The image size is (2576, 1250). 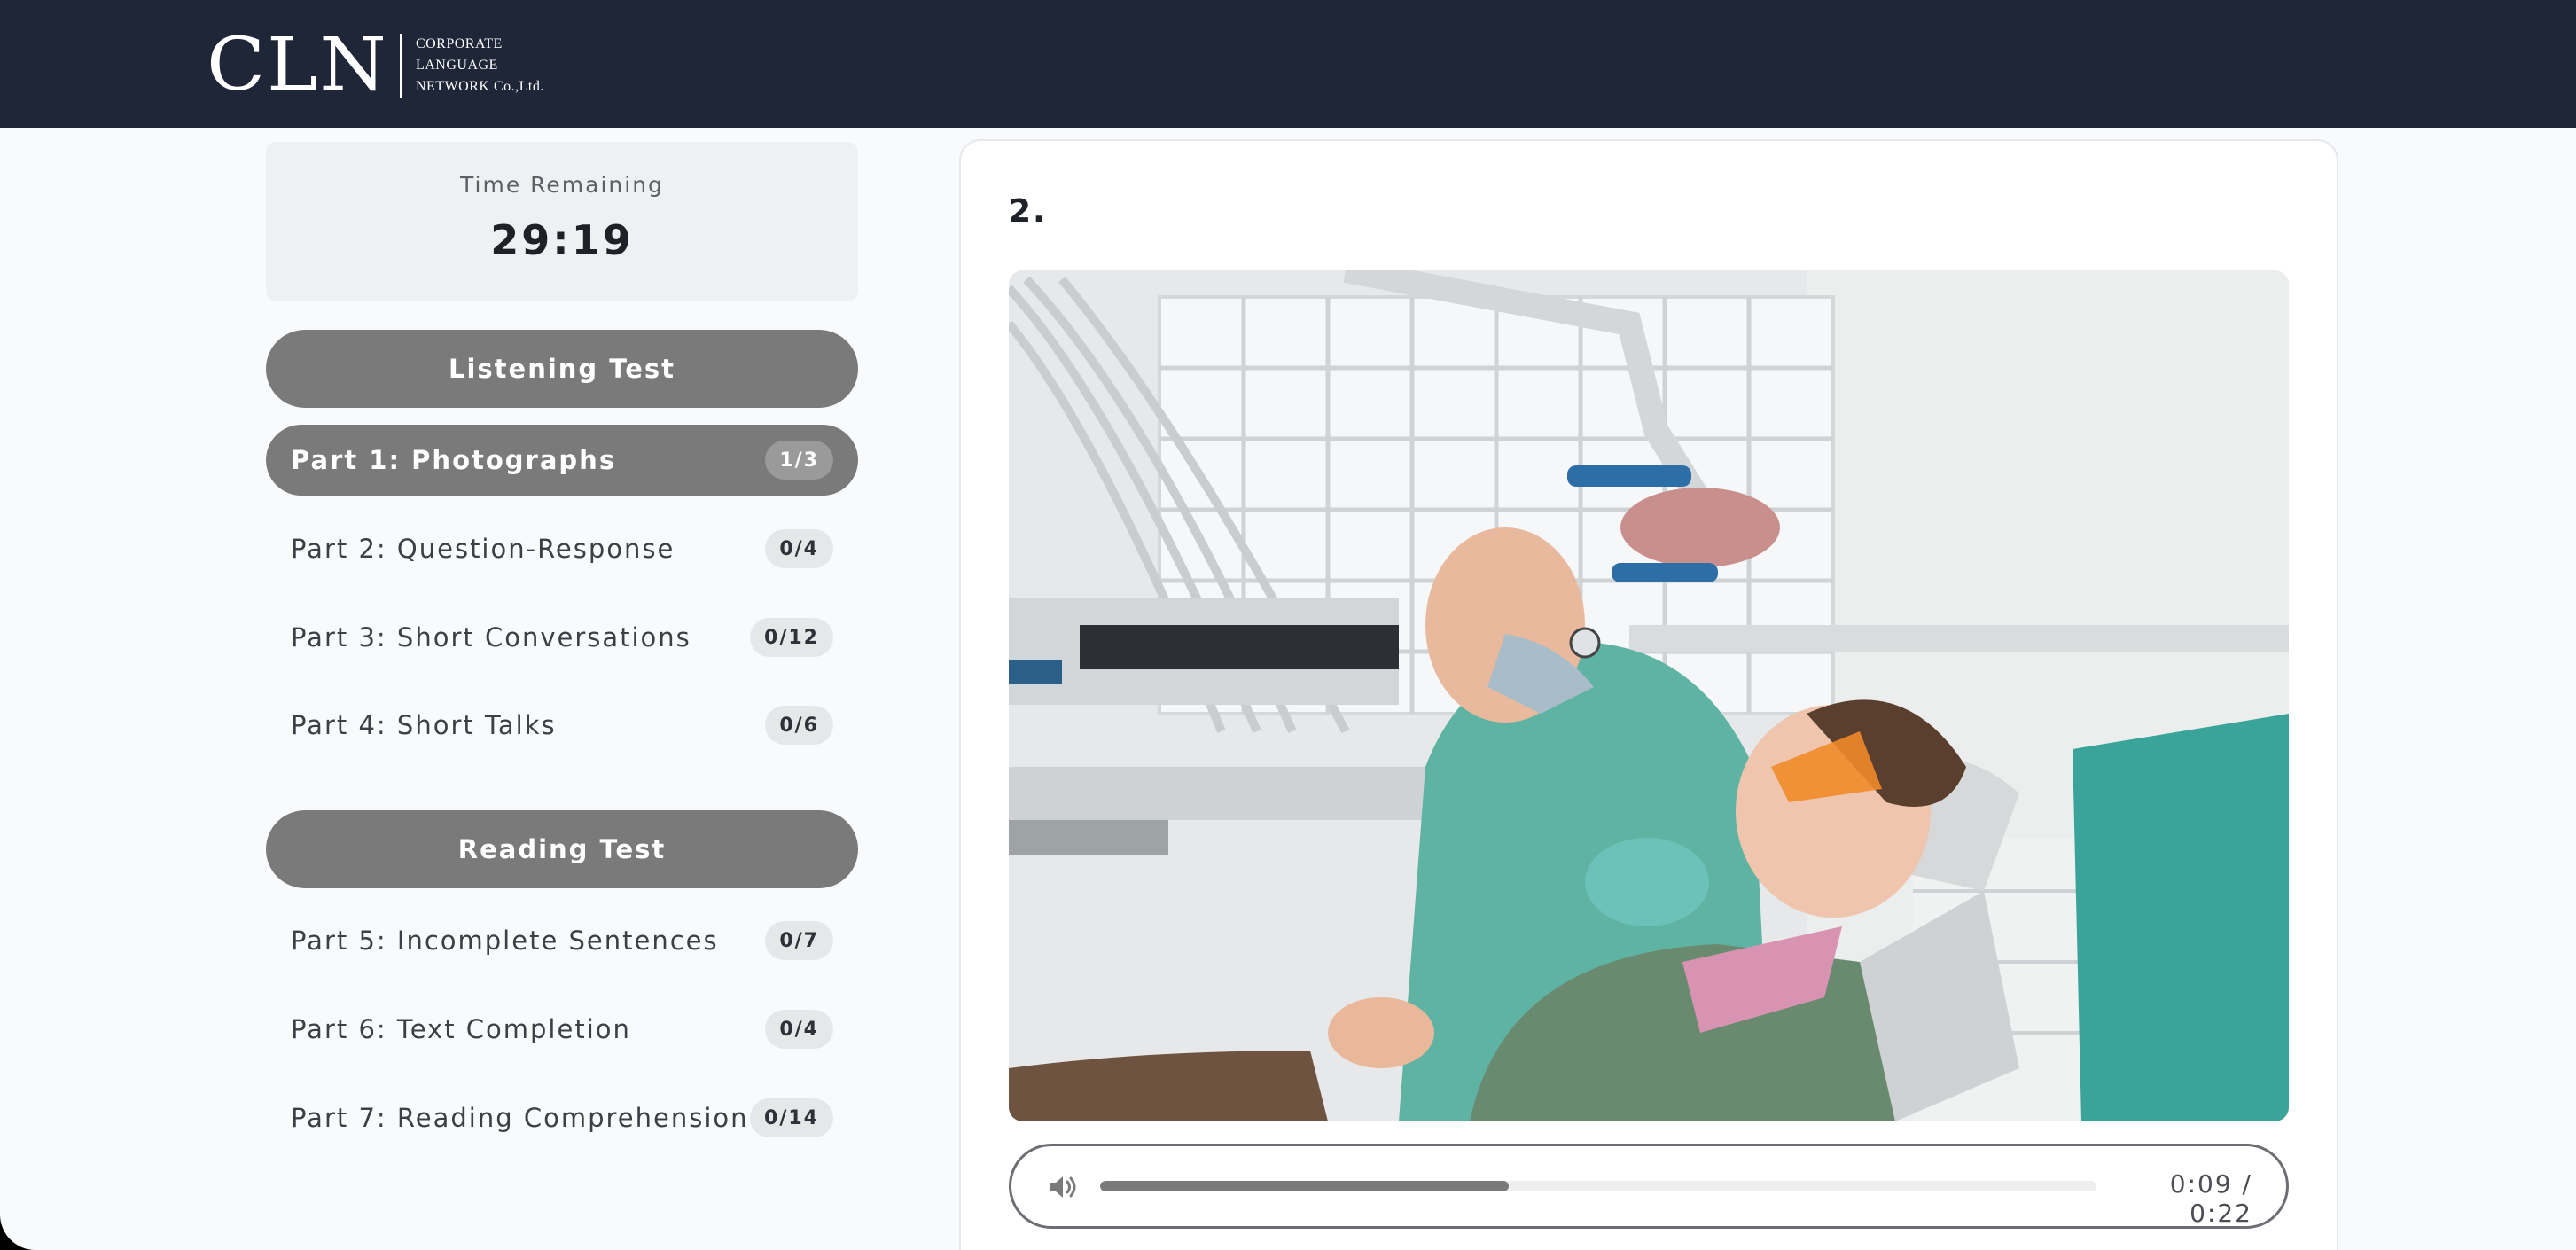 I want to click on progress-badge: 0/6, so click(x=799, y=725).